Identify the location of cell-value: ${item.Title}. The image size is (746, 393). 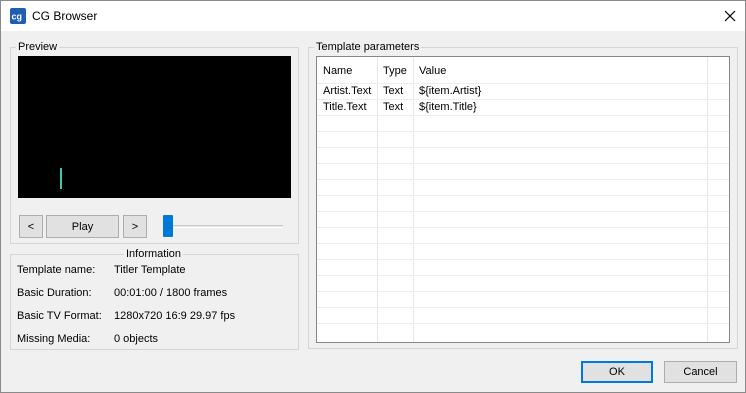
(448, 107).